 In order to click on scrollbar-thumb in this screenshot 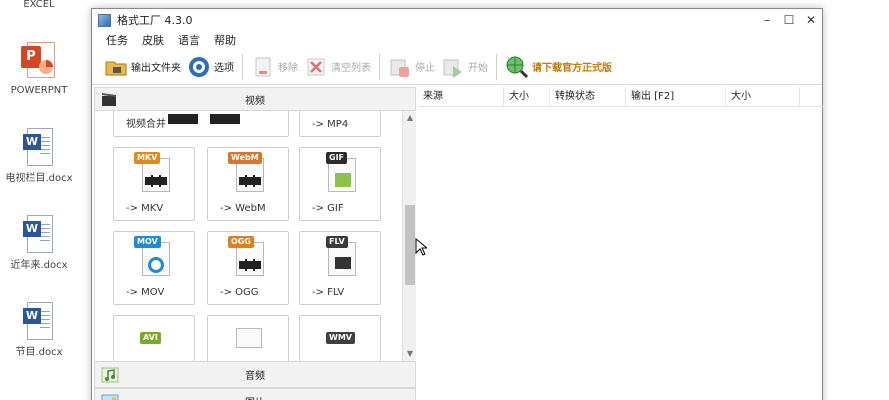, I will do `click(410, 245)`.